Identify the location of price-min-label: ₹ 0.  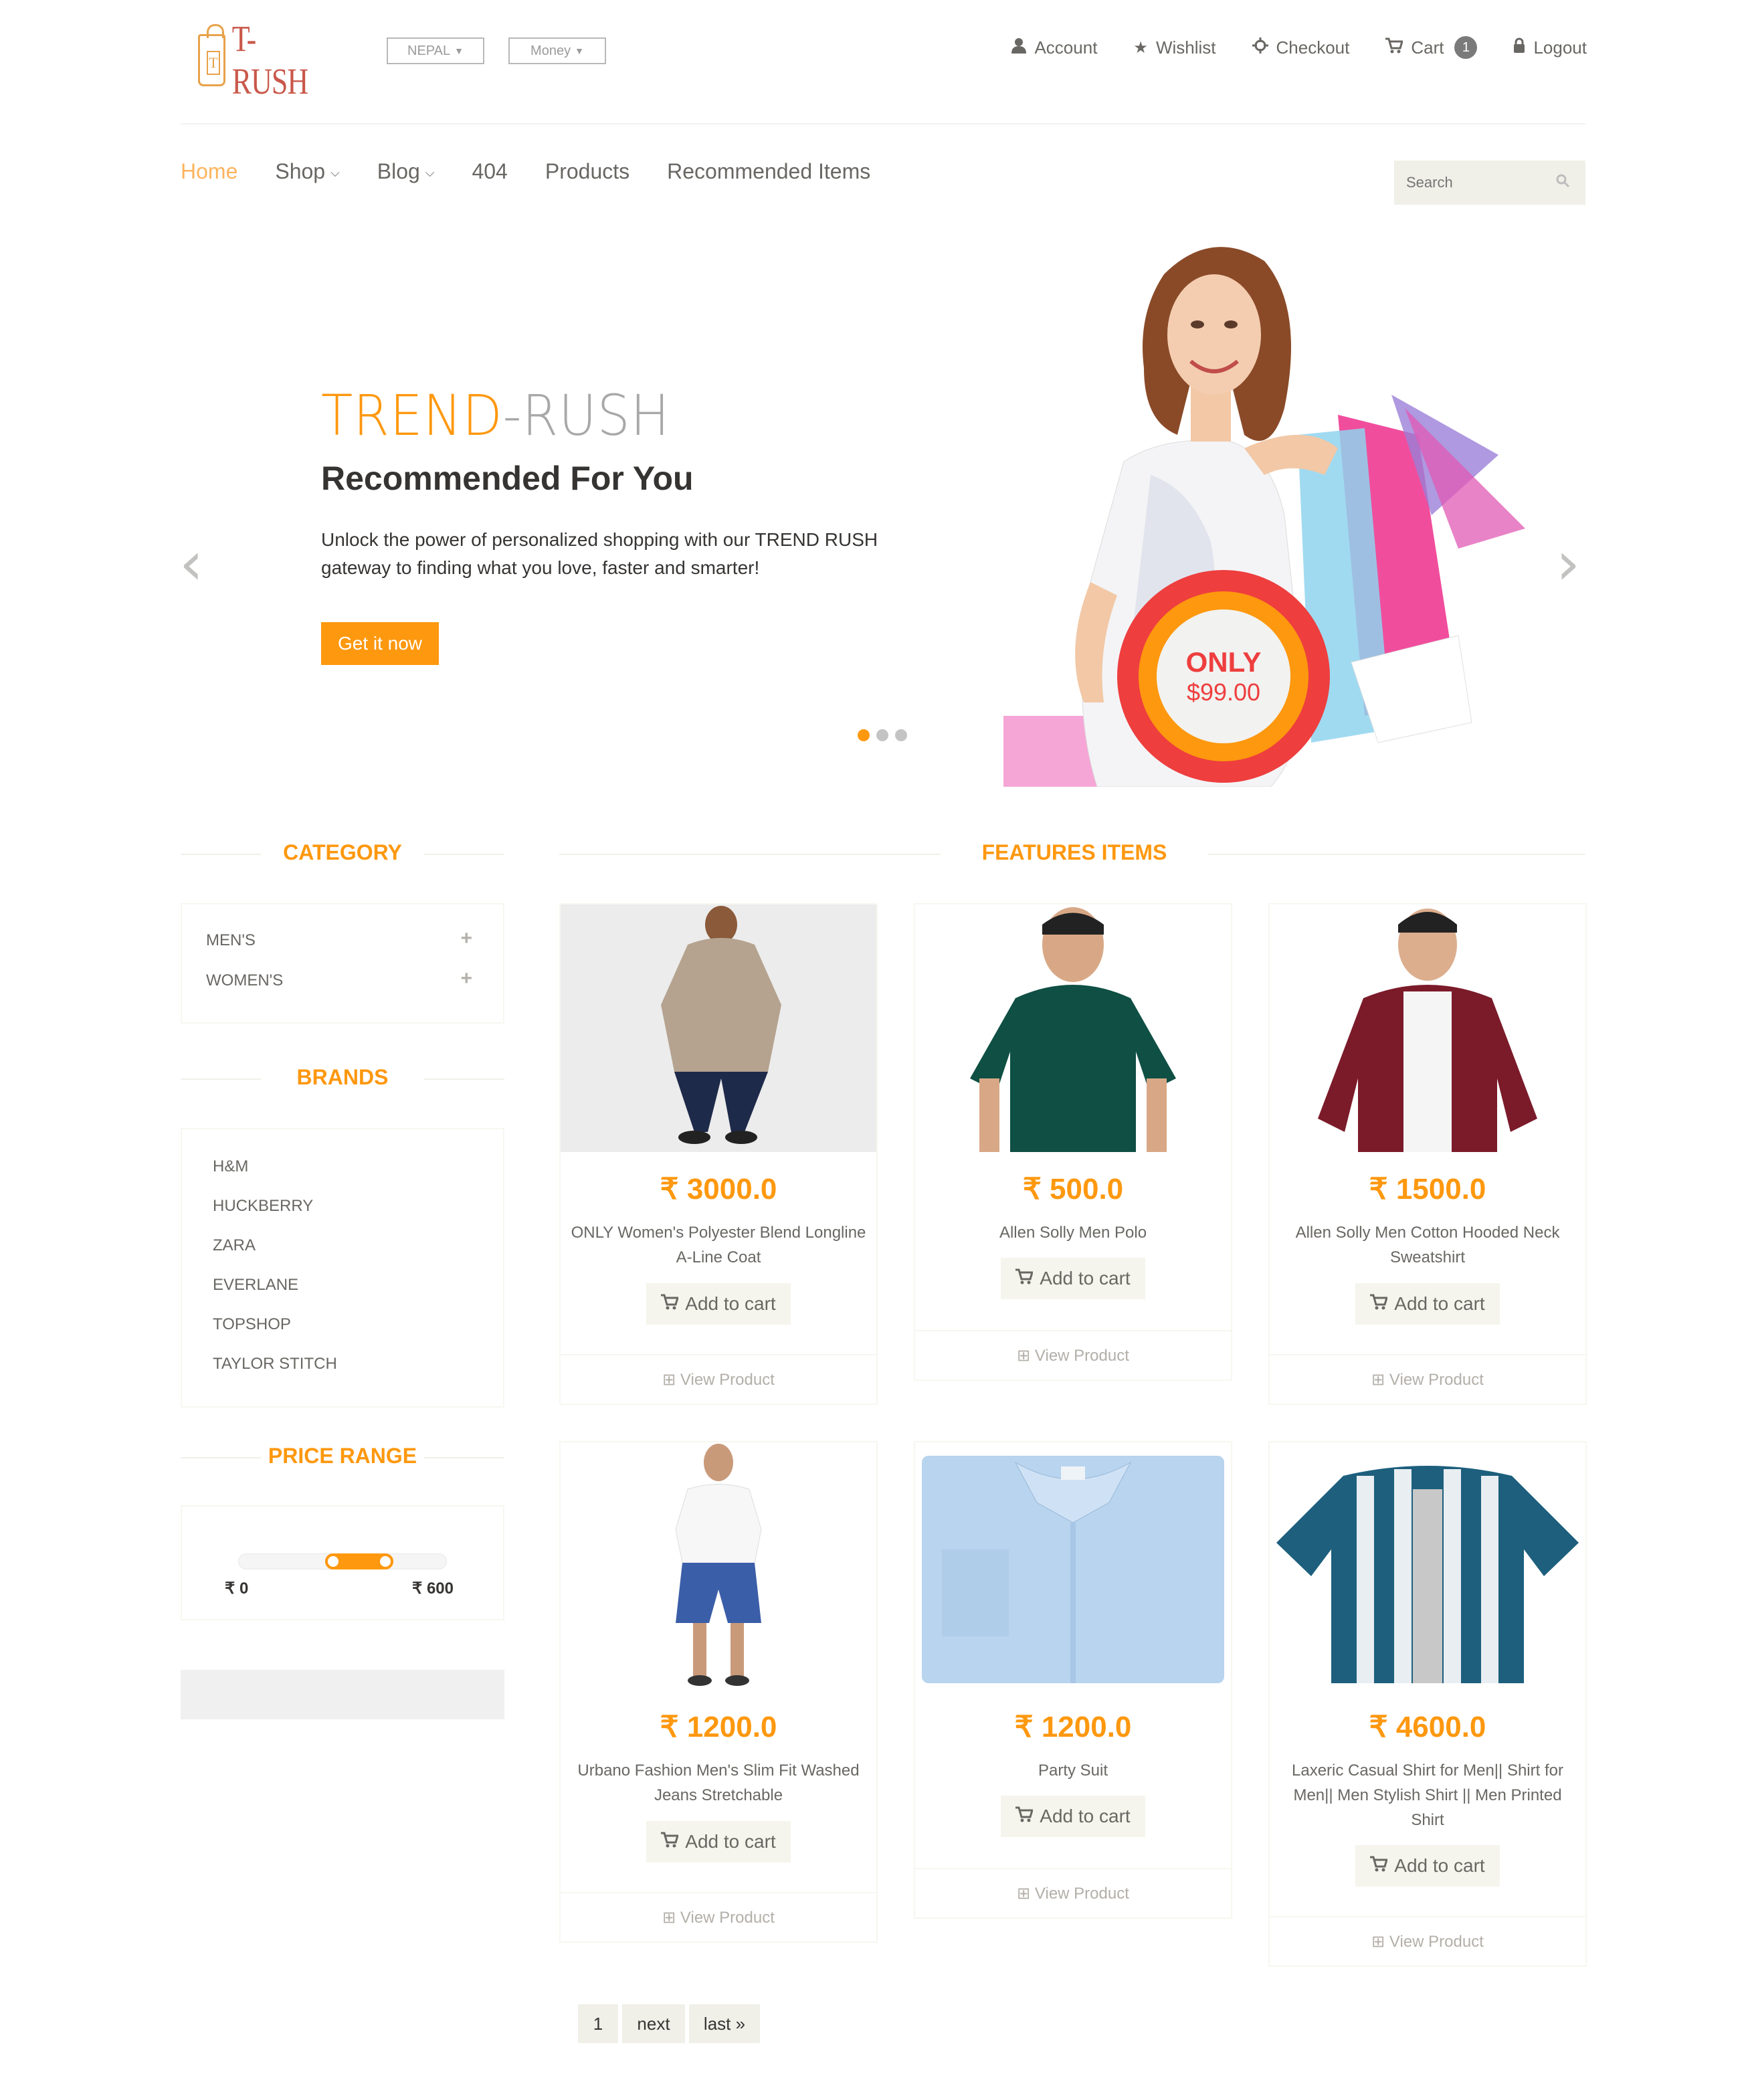
(237, 1589).